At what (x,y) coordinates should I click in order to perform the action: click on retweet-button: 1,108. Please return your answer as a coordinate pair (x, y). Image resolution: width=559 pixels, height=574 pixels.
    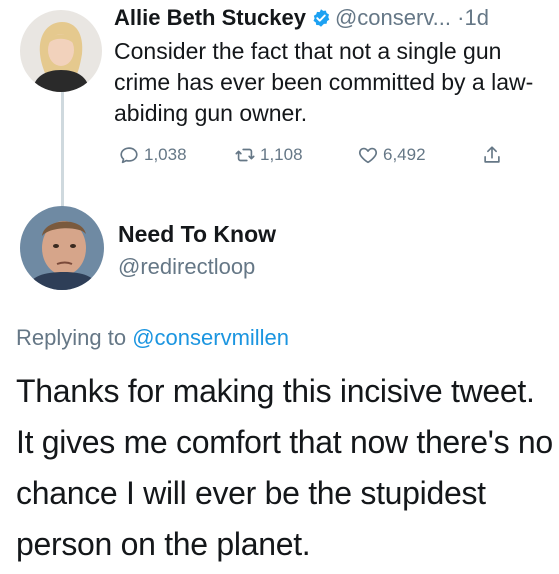
    Looking at the image, I should click on (268, 155).